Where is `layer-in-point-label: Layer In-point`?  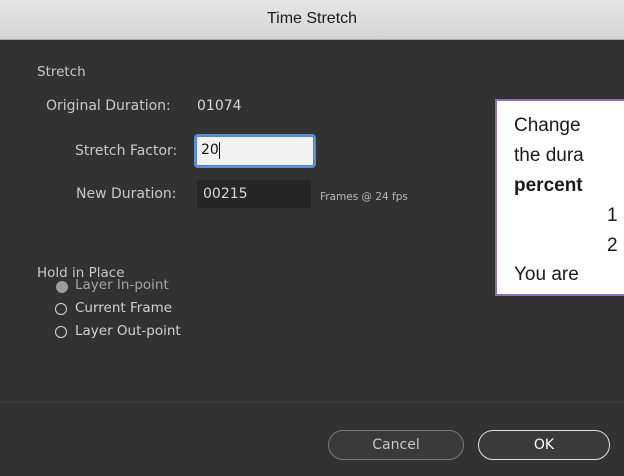
layer-in-point-label: Layer In-point is located at coordinates (122, 285).